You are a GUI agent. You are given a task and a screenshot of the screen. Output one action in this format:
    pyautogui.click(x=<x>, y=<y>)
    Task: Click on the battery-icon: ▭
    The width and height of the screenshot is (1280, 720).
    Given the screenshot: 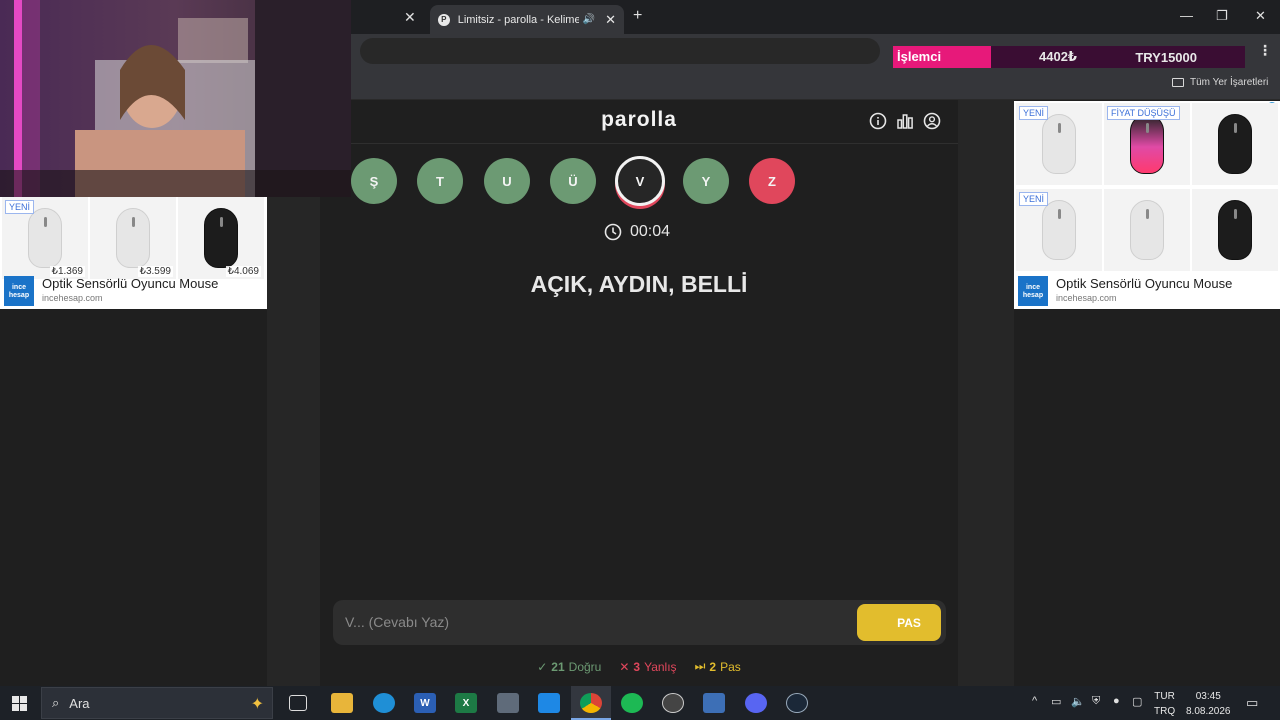 What is the action you would take?
    pyautogui.click(x=1056, y=701)
    